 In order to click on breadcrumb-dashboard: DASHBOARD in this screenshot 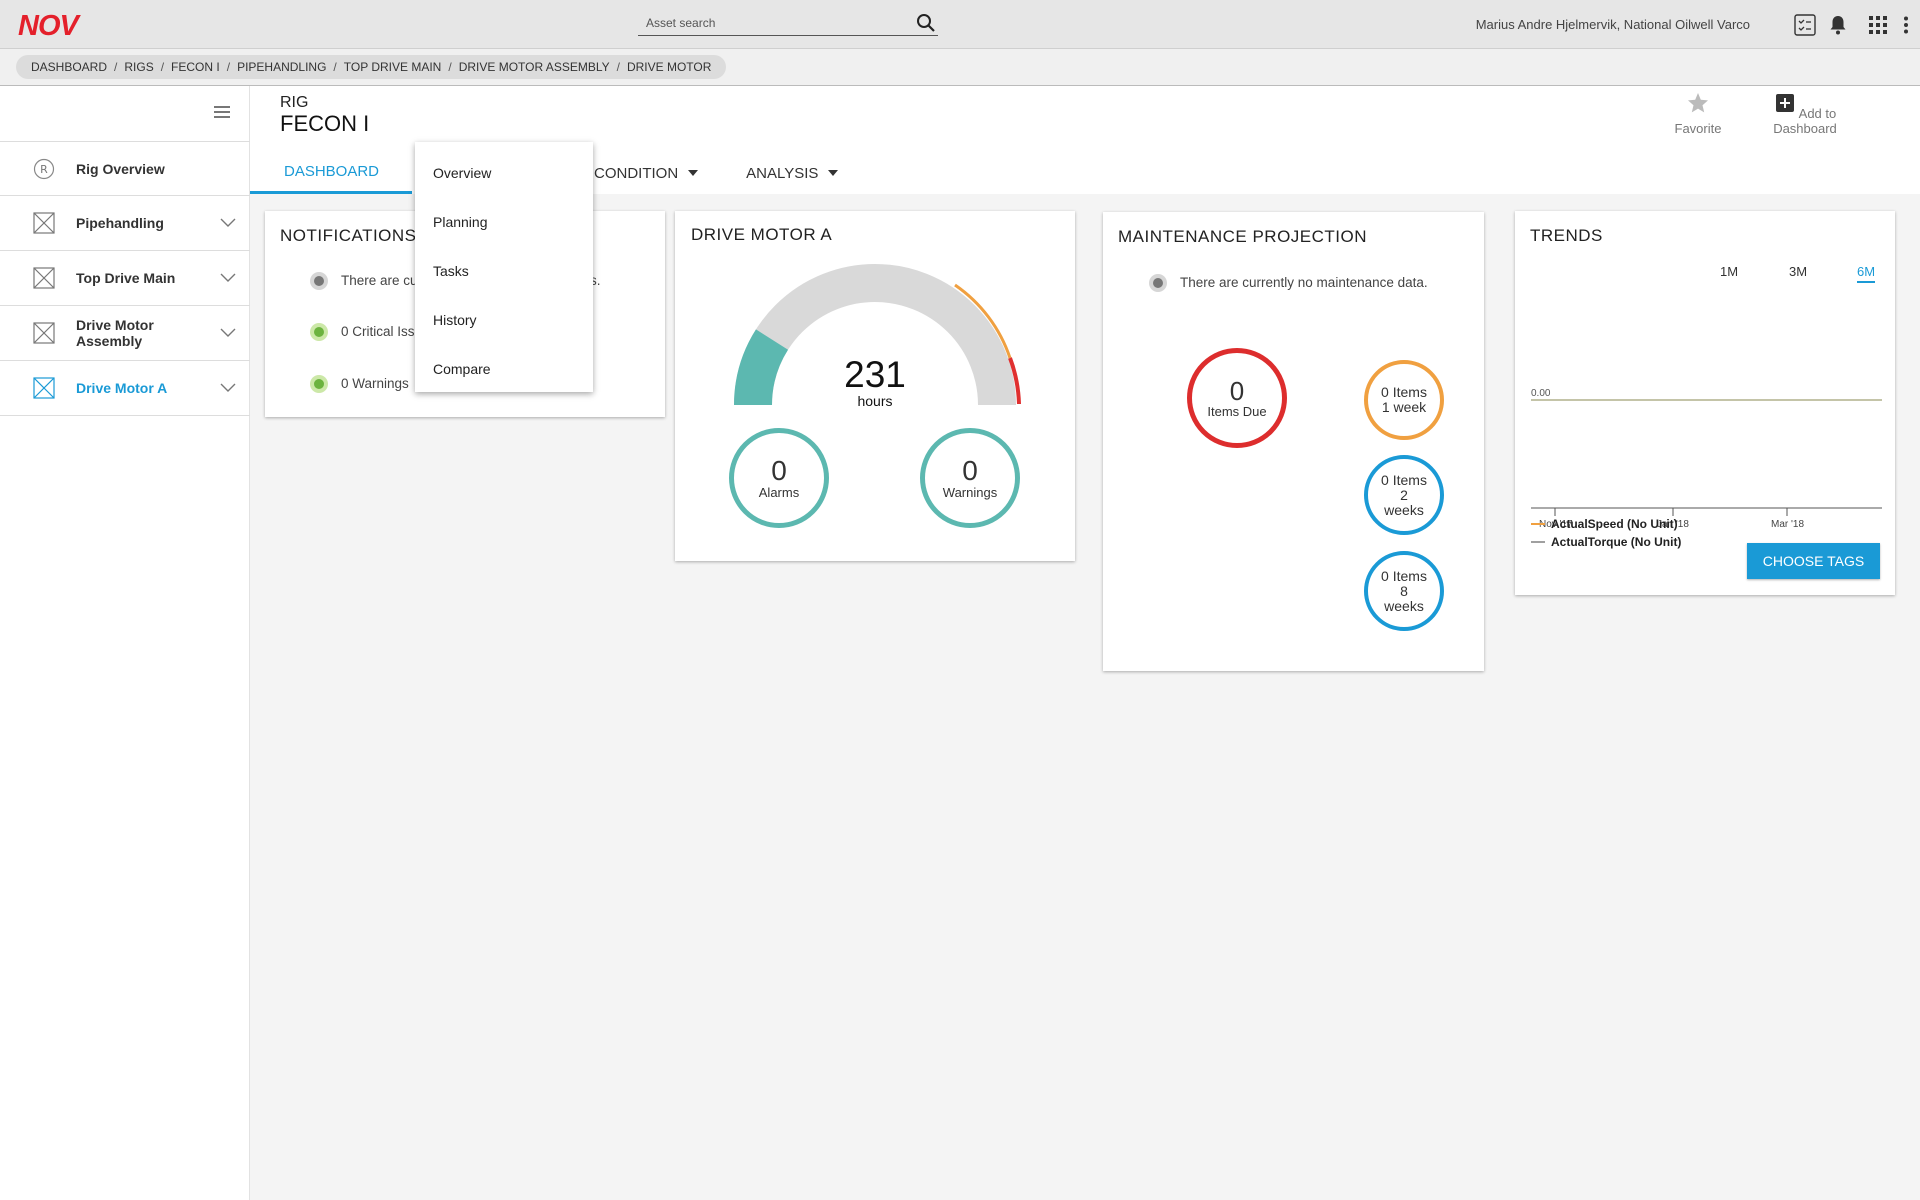, I will do `click(69, 67)`.